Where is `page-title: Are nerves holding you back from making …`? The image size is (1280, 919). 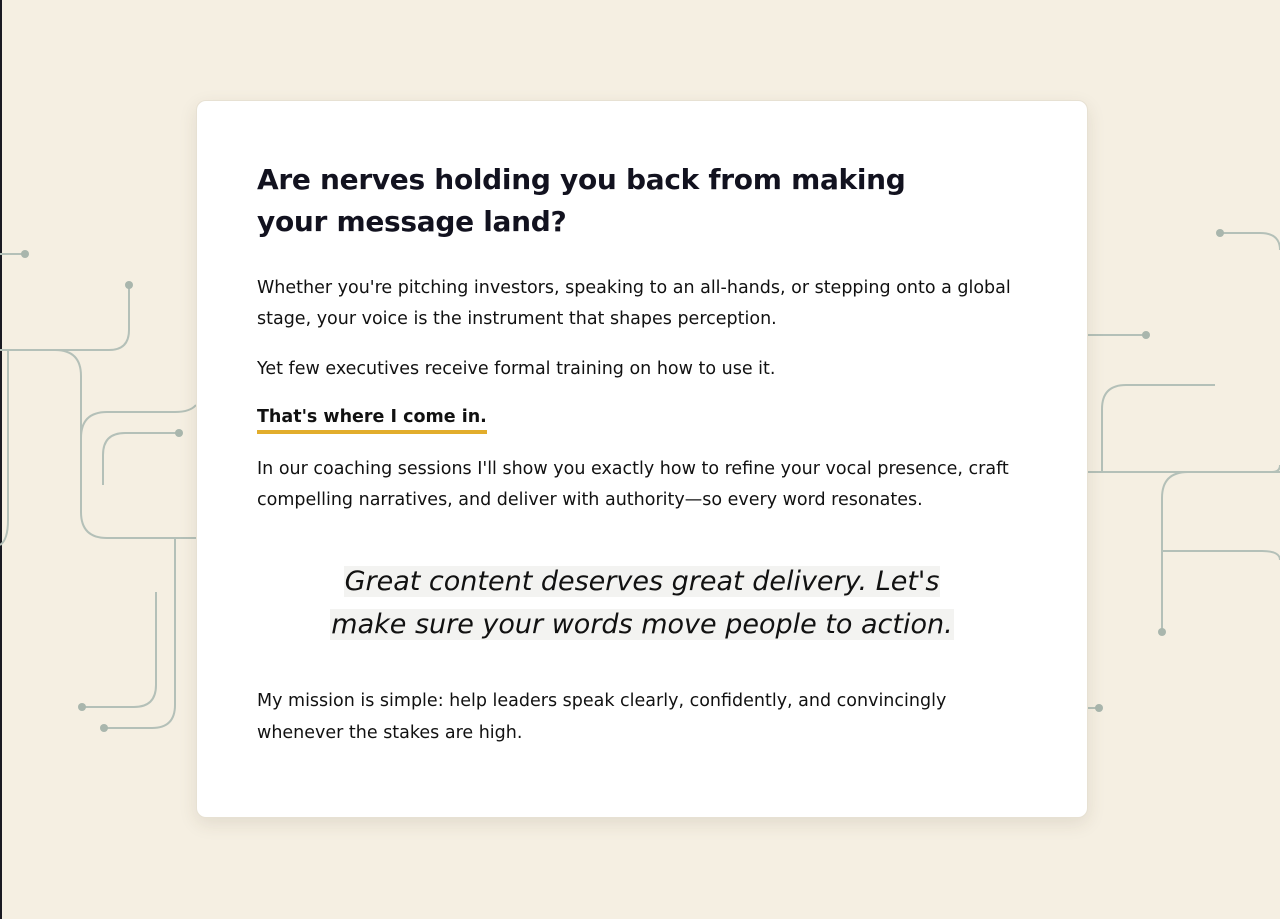 page-title: Are nerves holding you back from making … is located at coordinates (581, 200).